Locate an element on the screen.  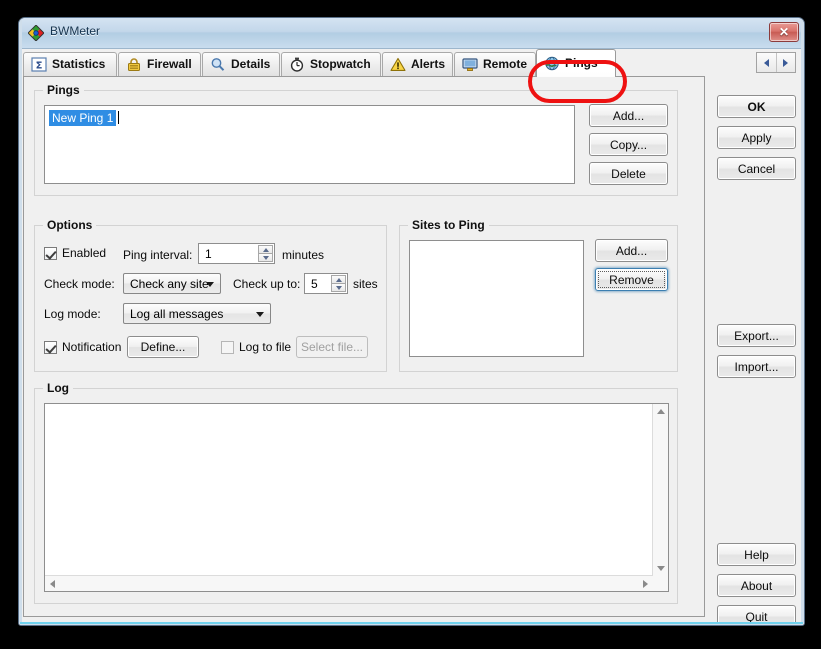
checkbox-box is located at coordinates (50, 253).